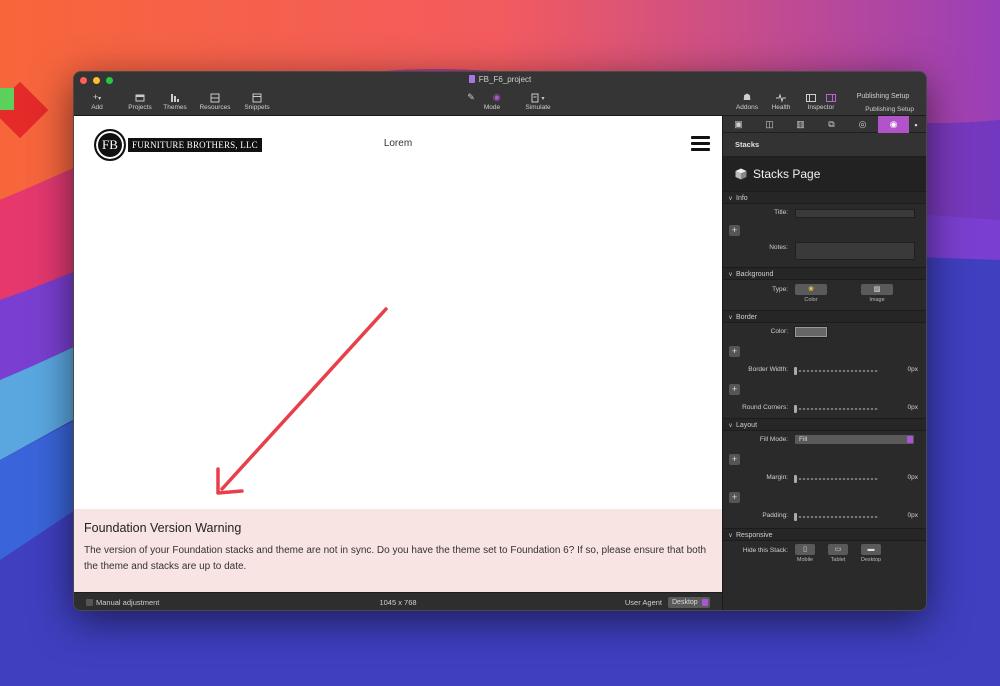 Image resolution: width=1000 pixels, height=686 pixels. What do you see at coordinates (824, 145) in the screenshot?
I see `inspector-subheader: Stacks` at bounding box center [824, 145].